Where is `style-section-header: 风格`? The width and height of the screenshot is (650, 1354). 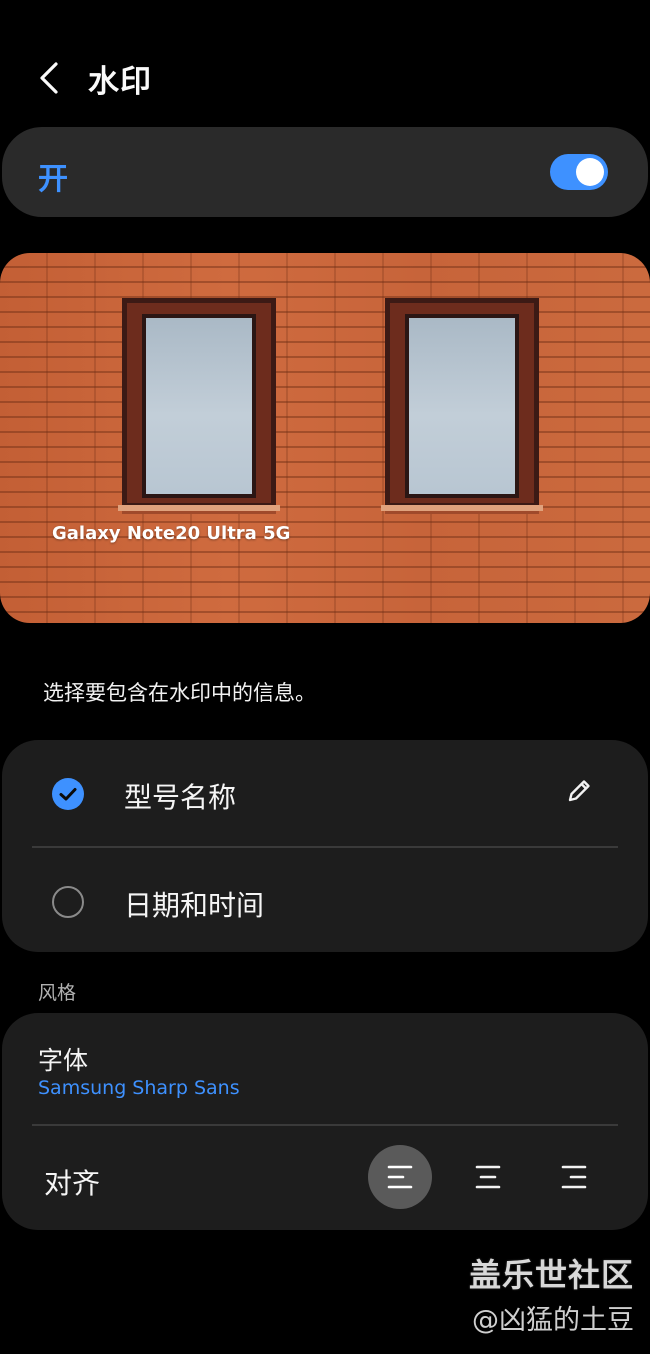 style-section-header: 风格 is located at coordinates (57, 993).